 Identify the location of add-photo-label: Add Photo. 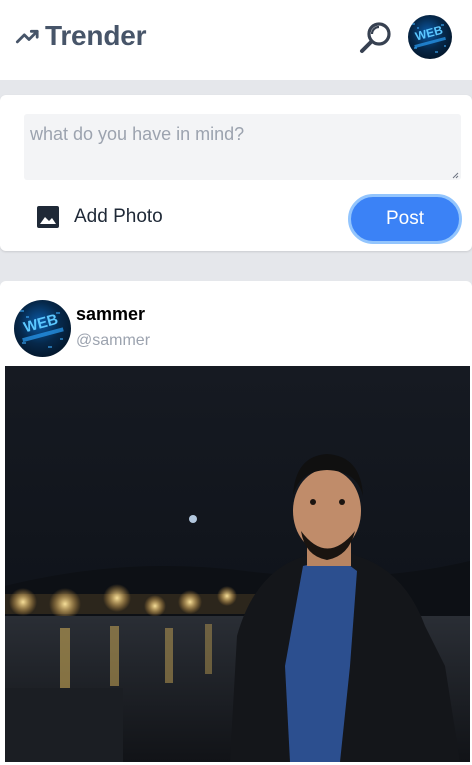
(118, 216).